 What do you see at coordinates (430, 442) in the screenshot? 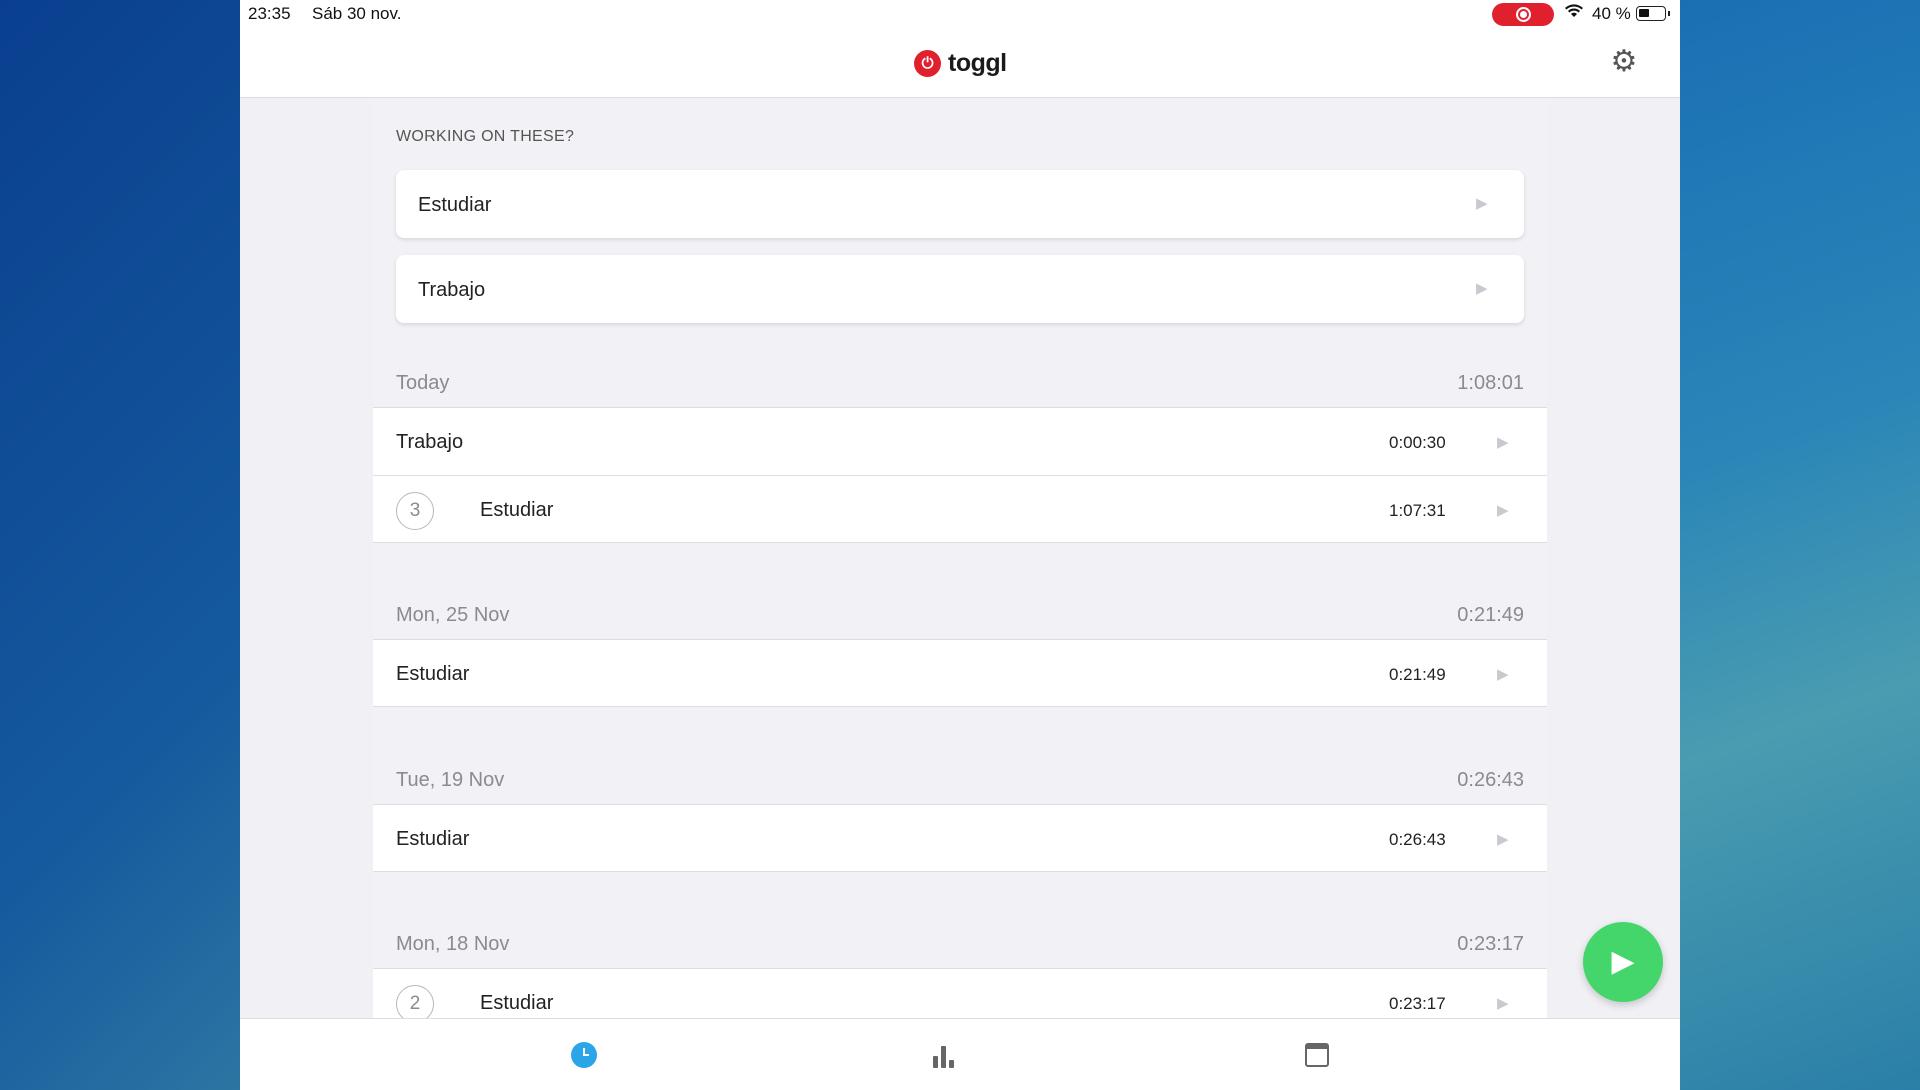
I see `entry-description: Trabajo` at bounding box center [430, 442].